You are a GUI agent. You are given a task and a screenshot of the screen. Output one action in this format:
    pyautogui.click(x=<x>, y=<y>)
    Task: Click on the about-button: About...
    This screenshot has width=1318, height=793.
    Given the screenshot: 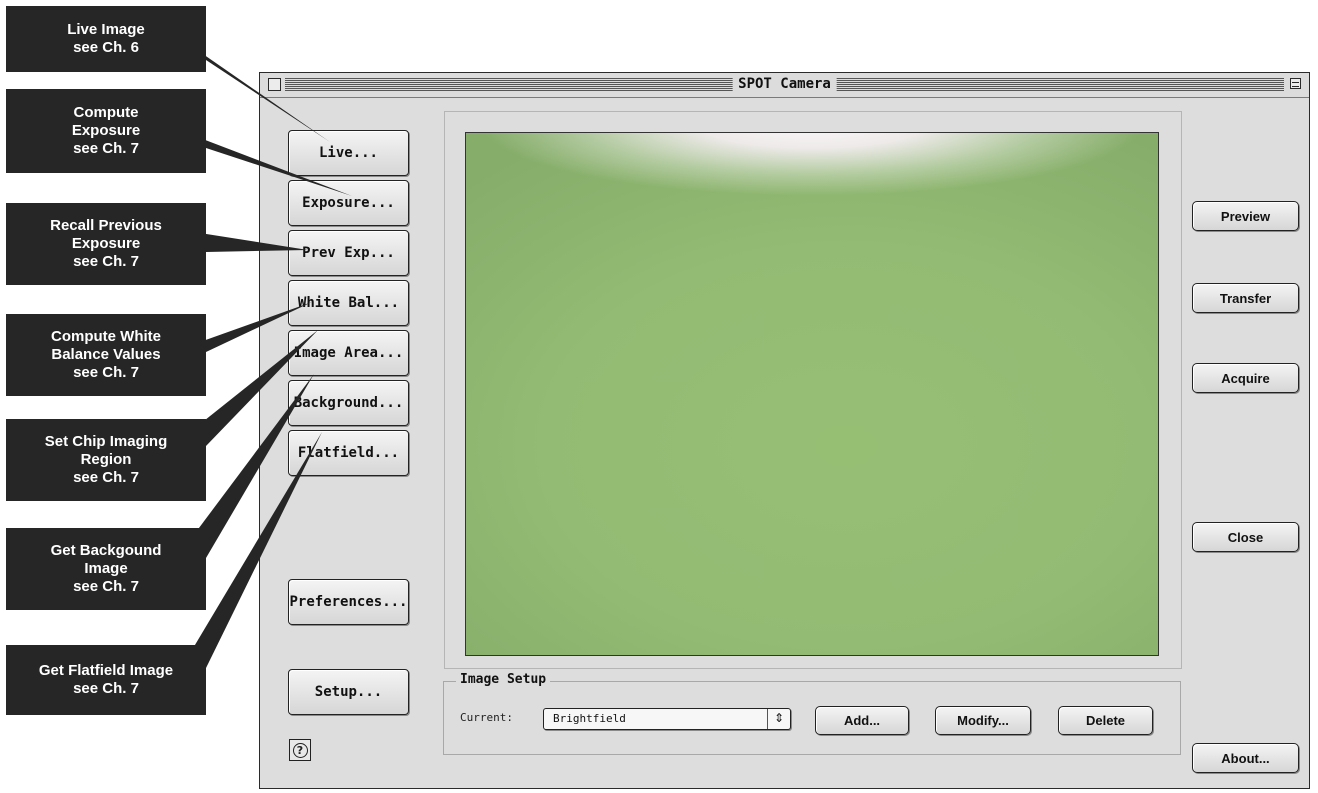 What is the action you would take?
    pyautogui.click(x=1245, y=758)
    